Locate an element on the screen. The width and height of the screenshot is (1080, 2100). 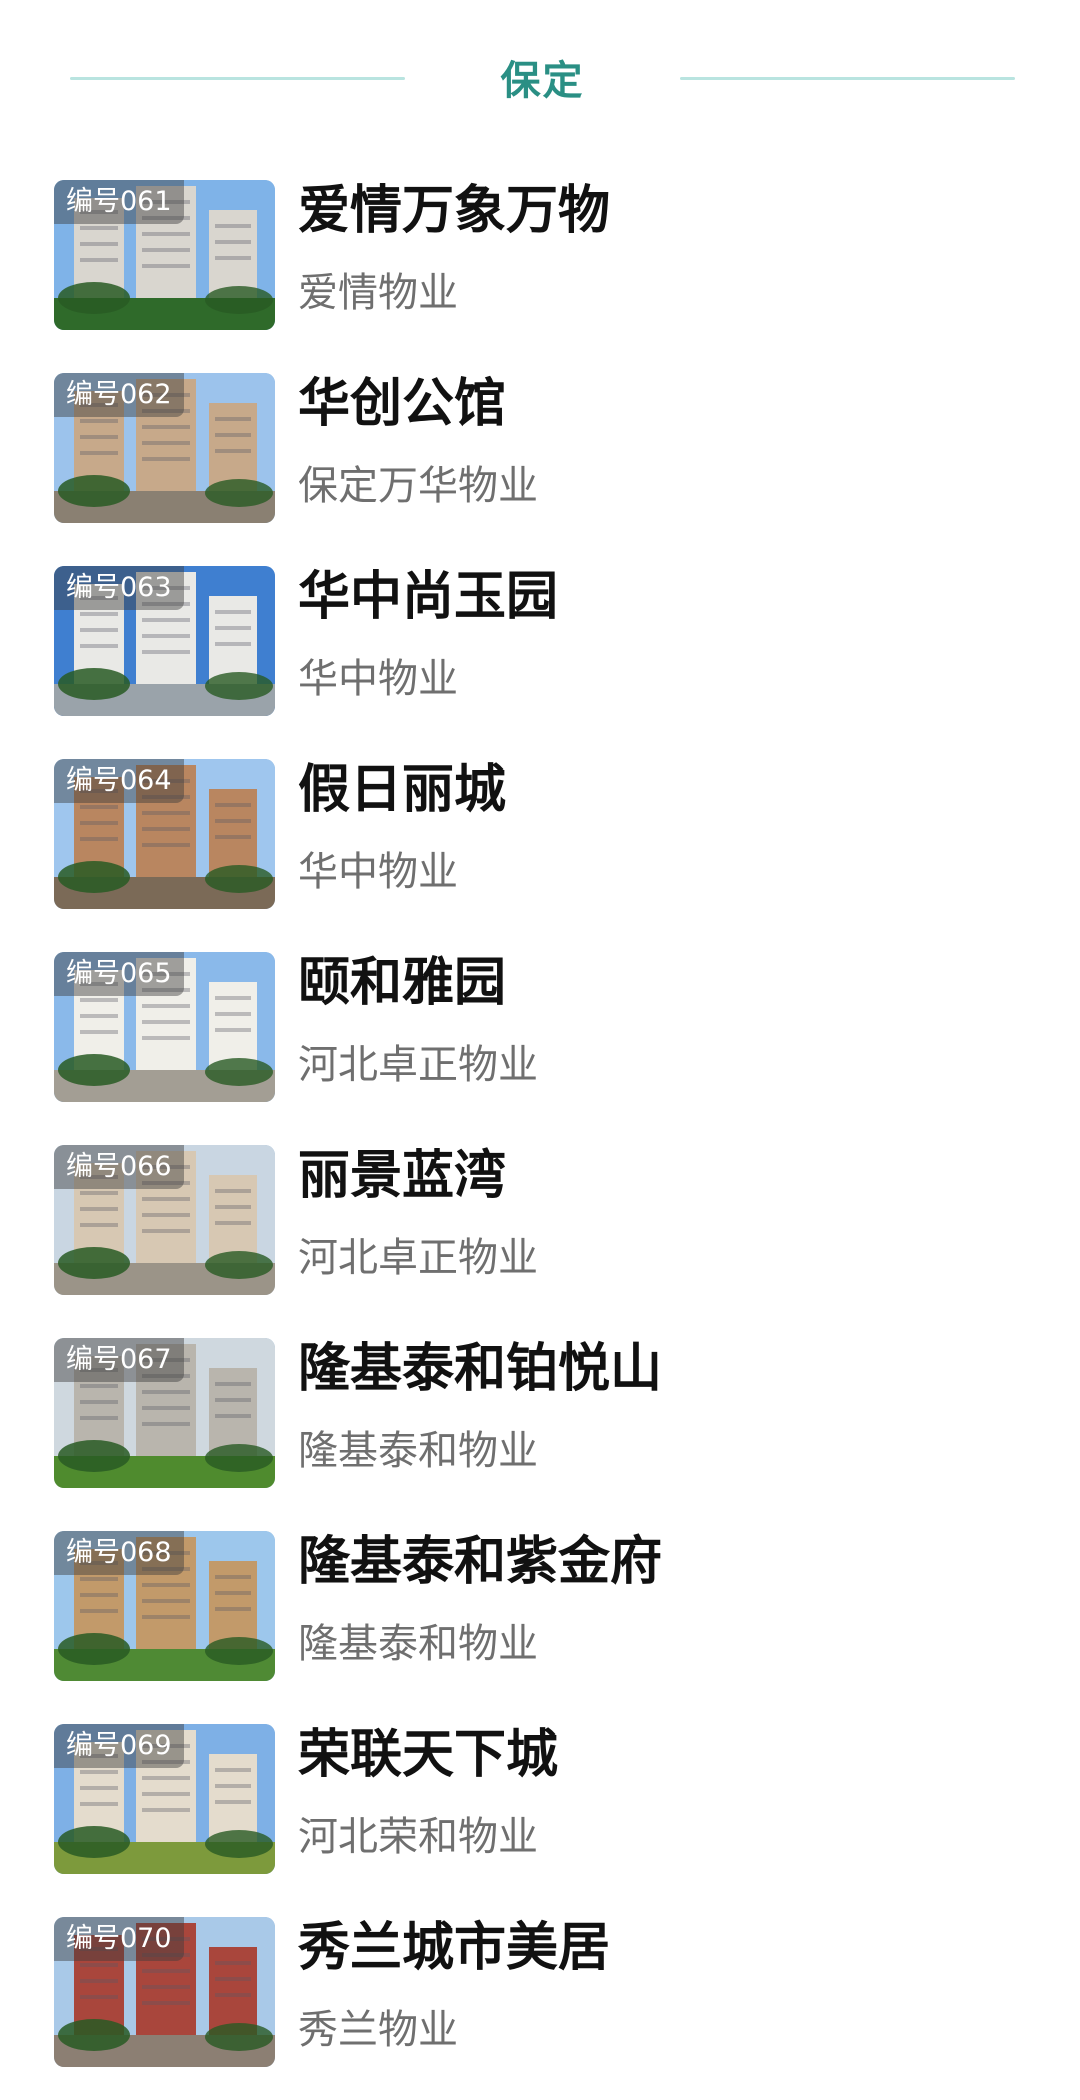
item-number-badge: 编号061 is located at coordinates (119, 202).